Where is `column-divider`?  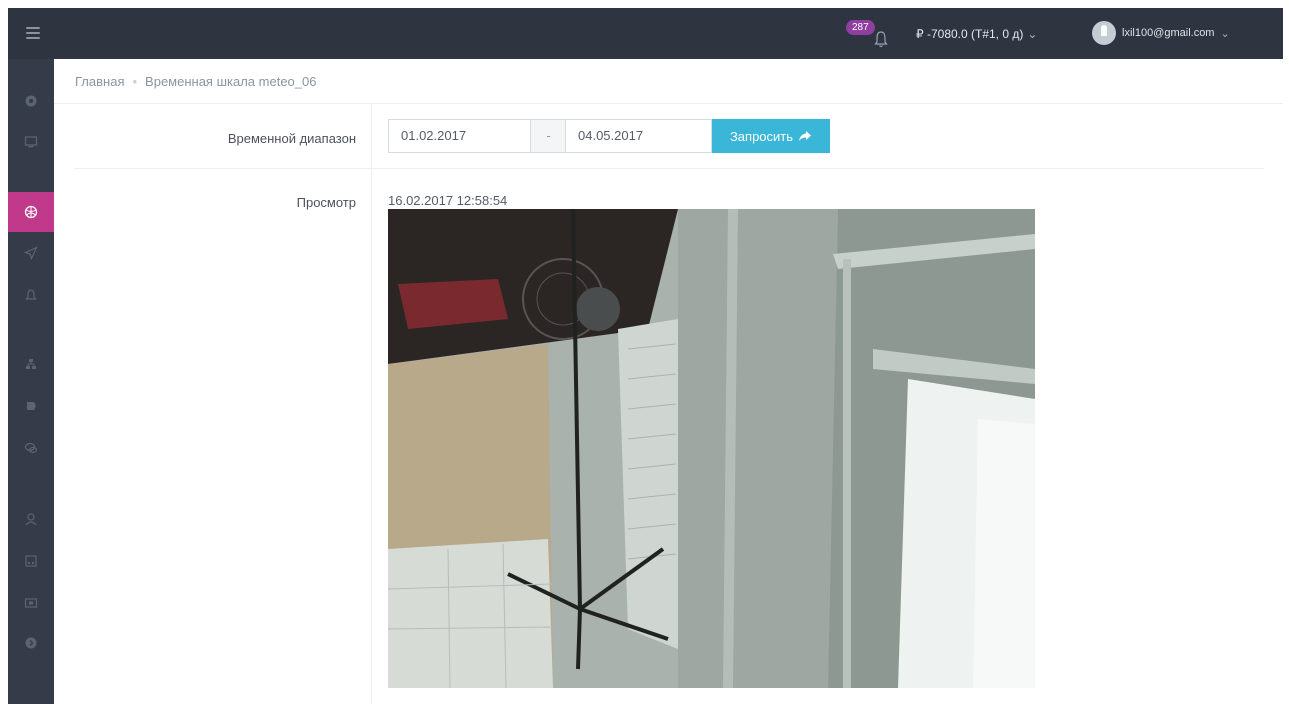
column-divider is located at coordinates (371, 404).